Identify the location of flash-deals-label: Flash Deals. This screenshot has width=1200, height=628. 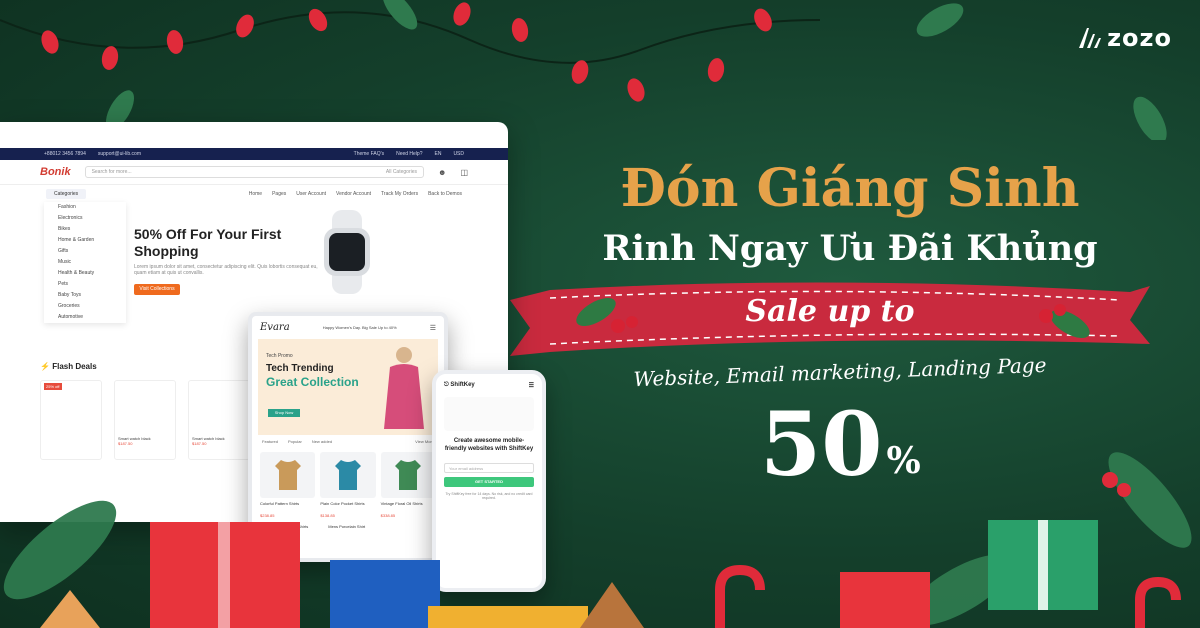
(74, 366).